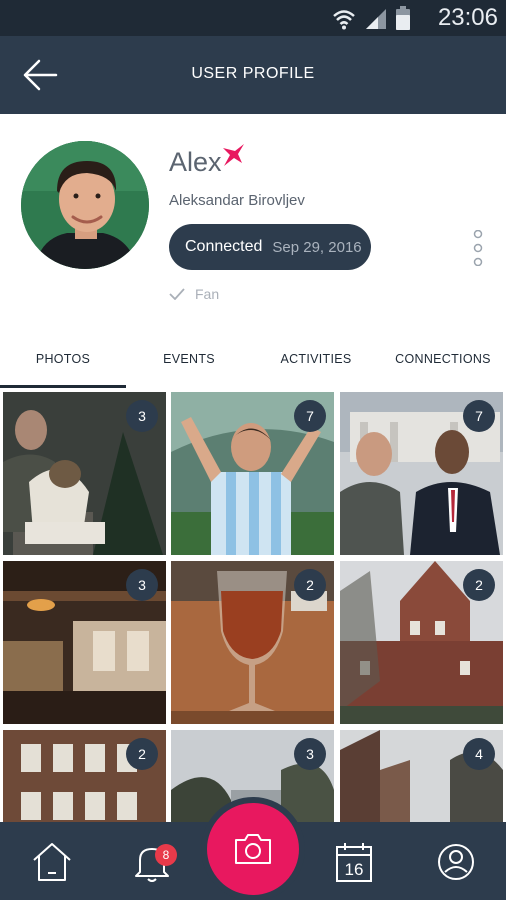 Image resolution: width=506 pixels, height=900 pixels. I want to click on more-options-button, so click(478, 248).